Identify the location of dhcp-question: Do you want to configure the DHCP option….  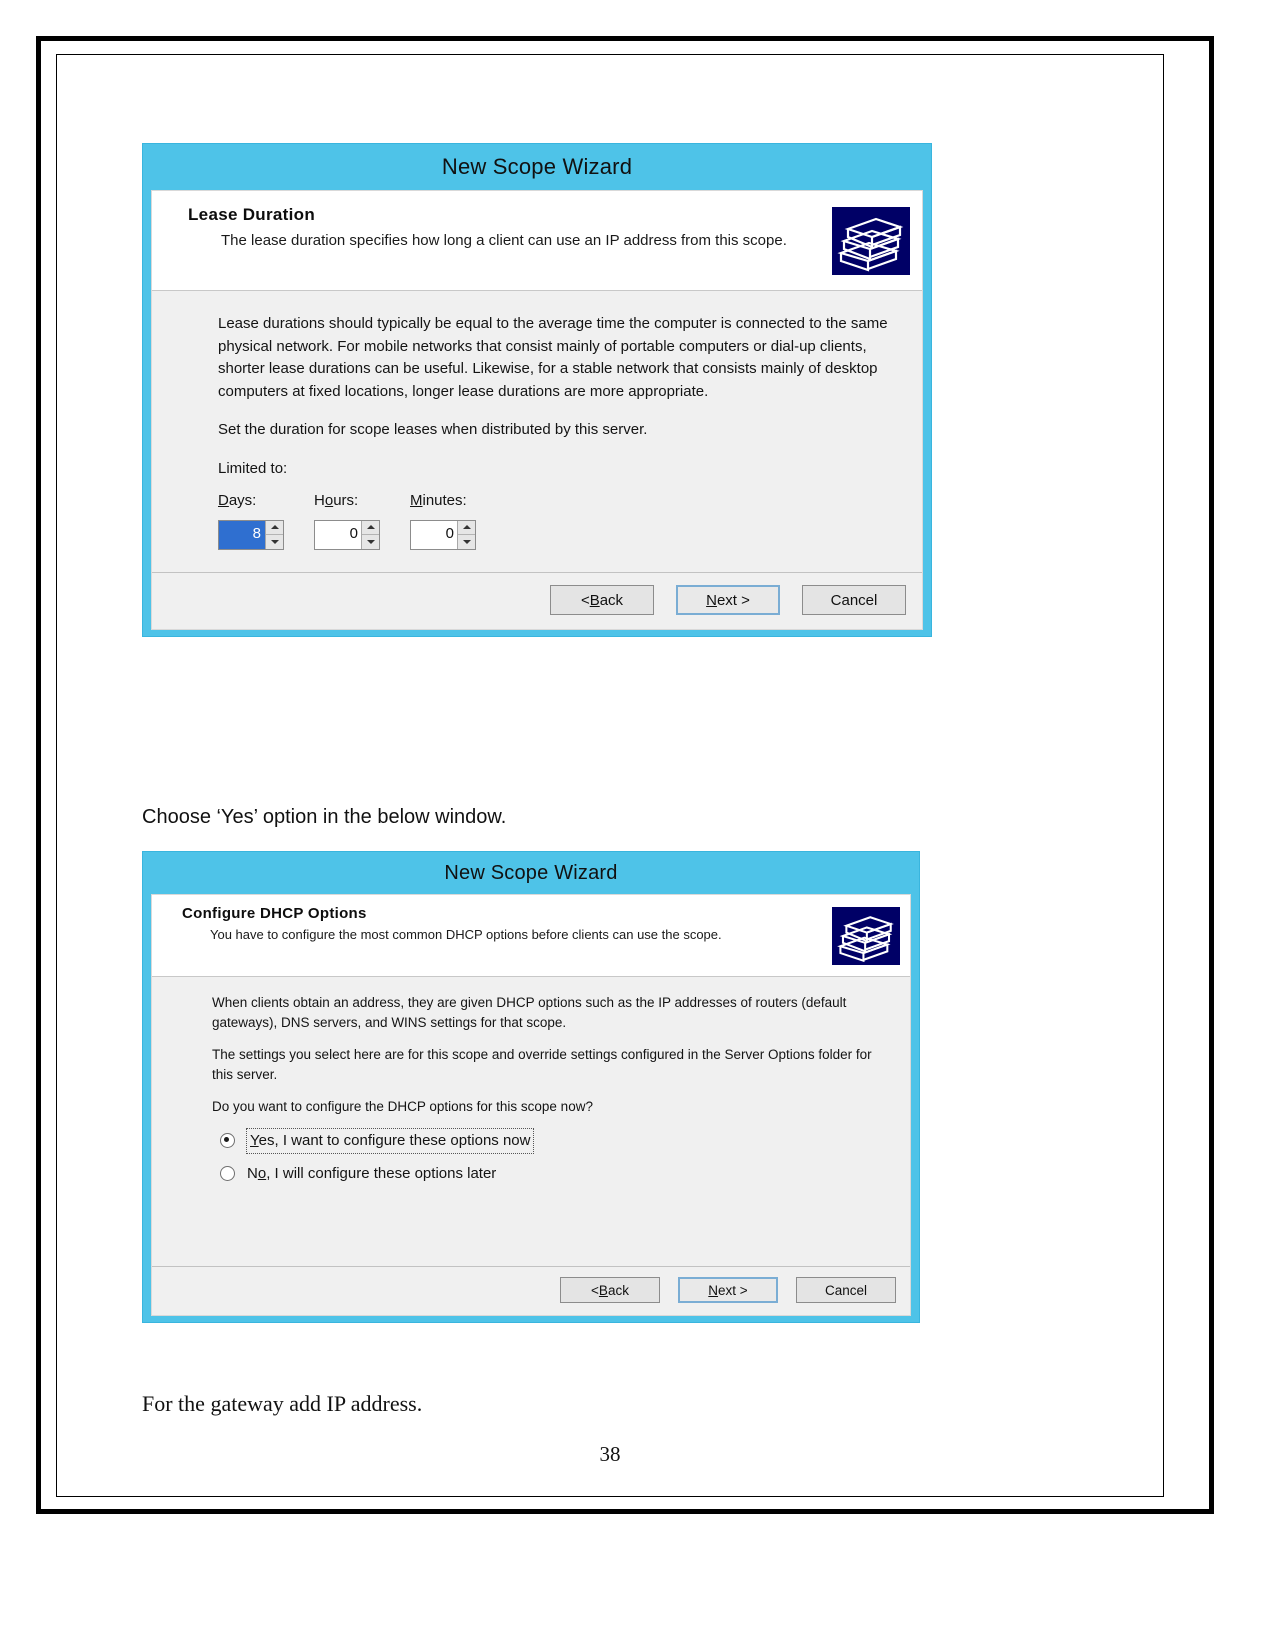
(402, 1107).